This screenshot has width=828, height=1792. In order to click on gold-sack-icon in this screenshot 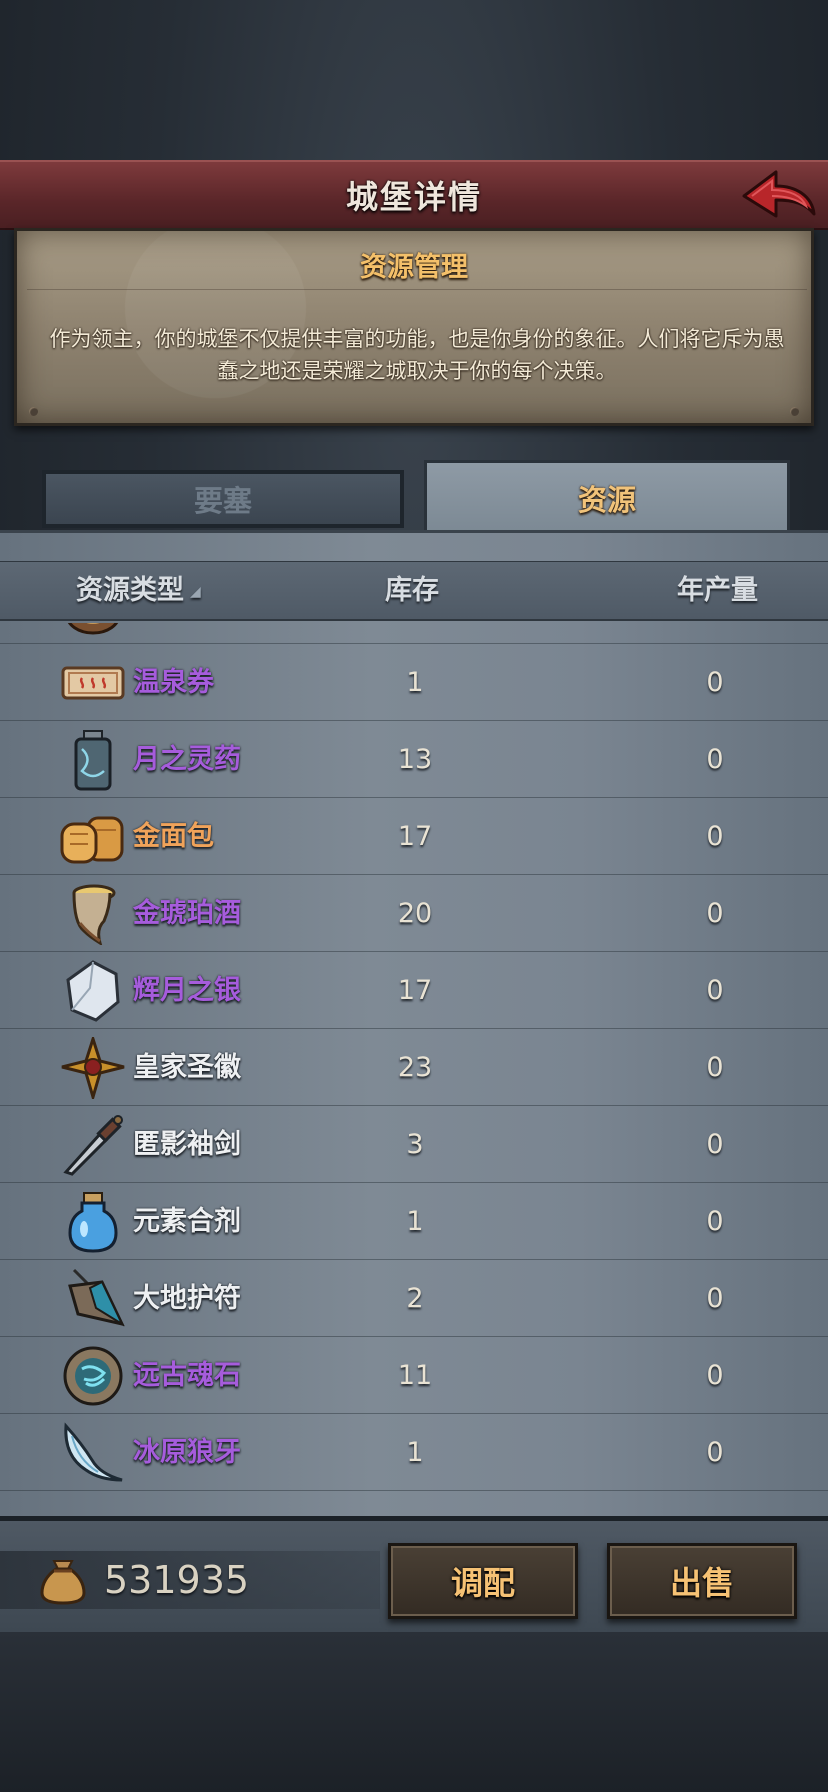, I will do `click(63, 1580)`.